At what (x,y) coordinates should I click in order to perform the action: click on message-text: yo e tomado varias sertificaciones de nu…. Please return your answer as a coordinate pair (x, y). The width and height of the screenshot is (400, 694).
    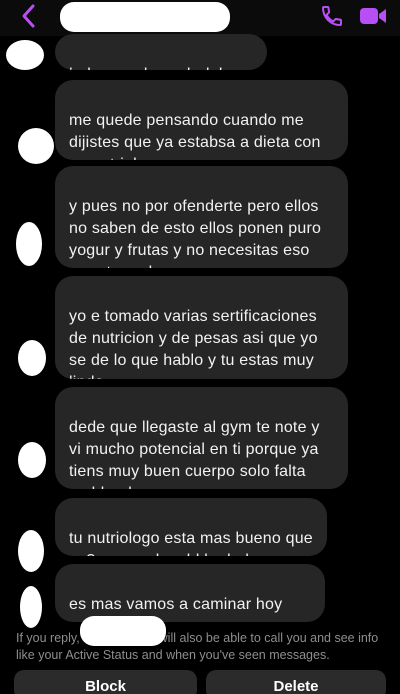
    Looking at the image, I should click on (193, 343).